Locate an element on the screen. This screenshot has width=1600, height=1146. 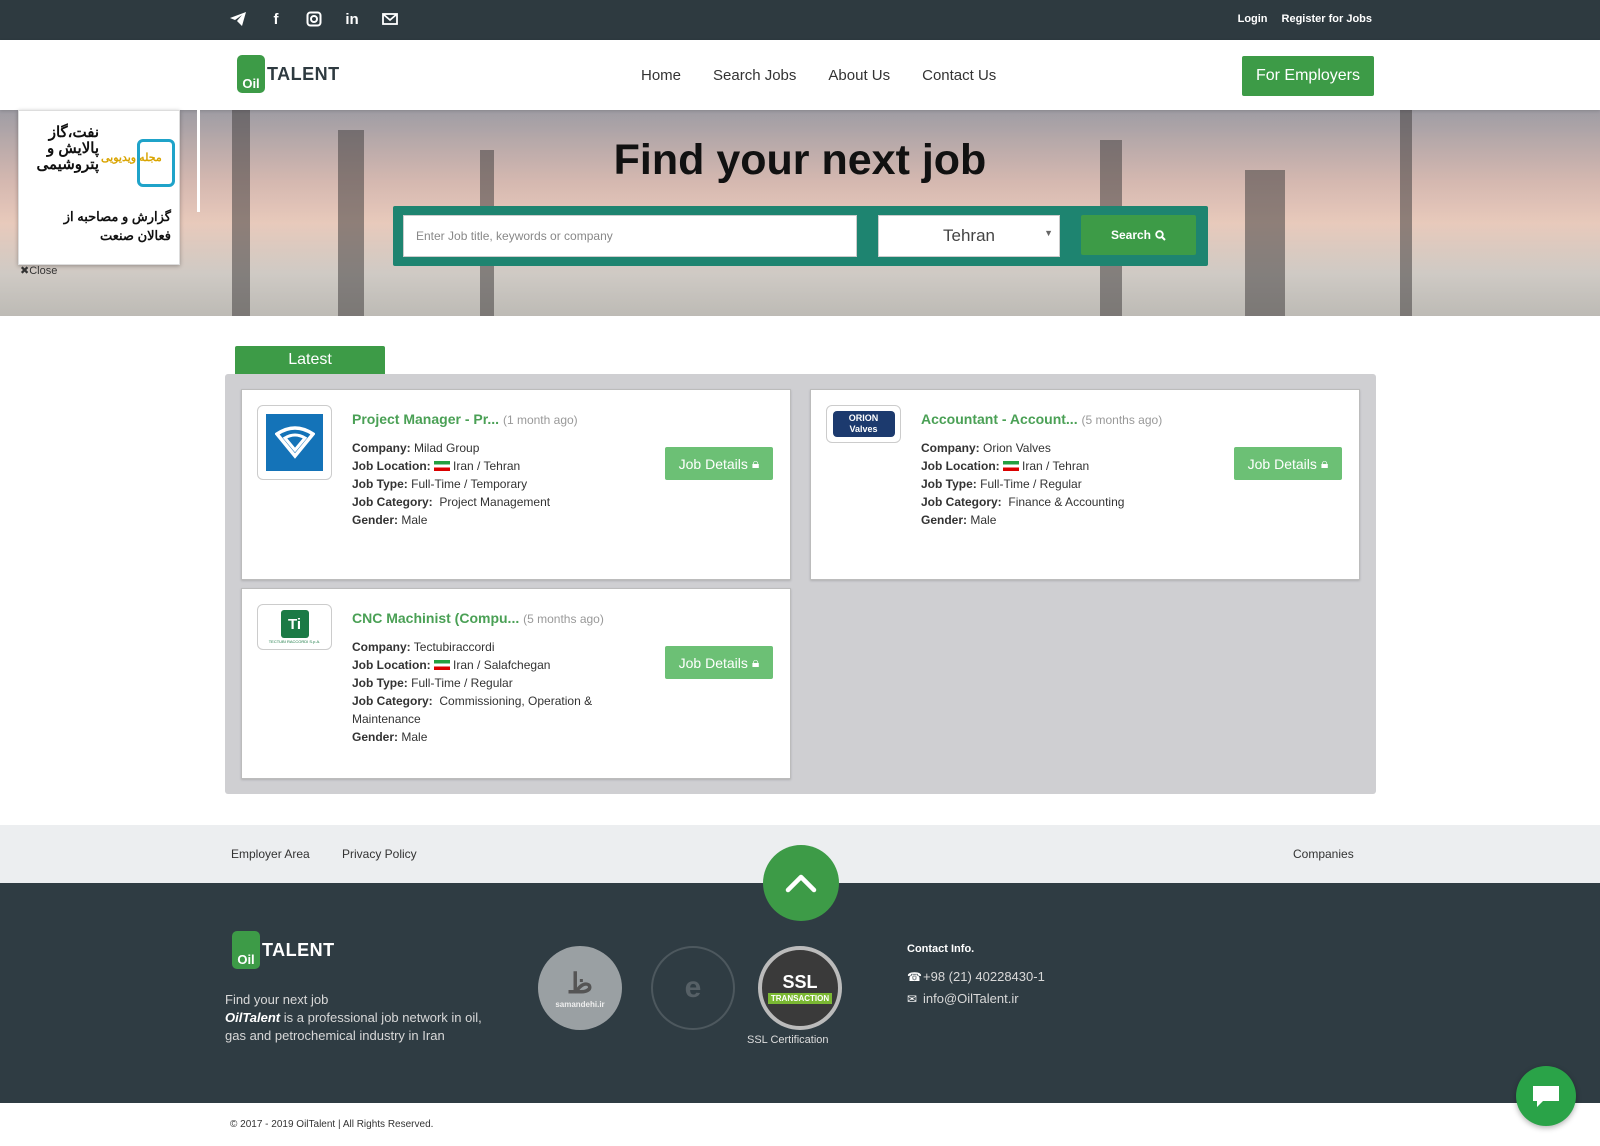
scroll-to-top-button is located at coordinates (801, 883).